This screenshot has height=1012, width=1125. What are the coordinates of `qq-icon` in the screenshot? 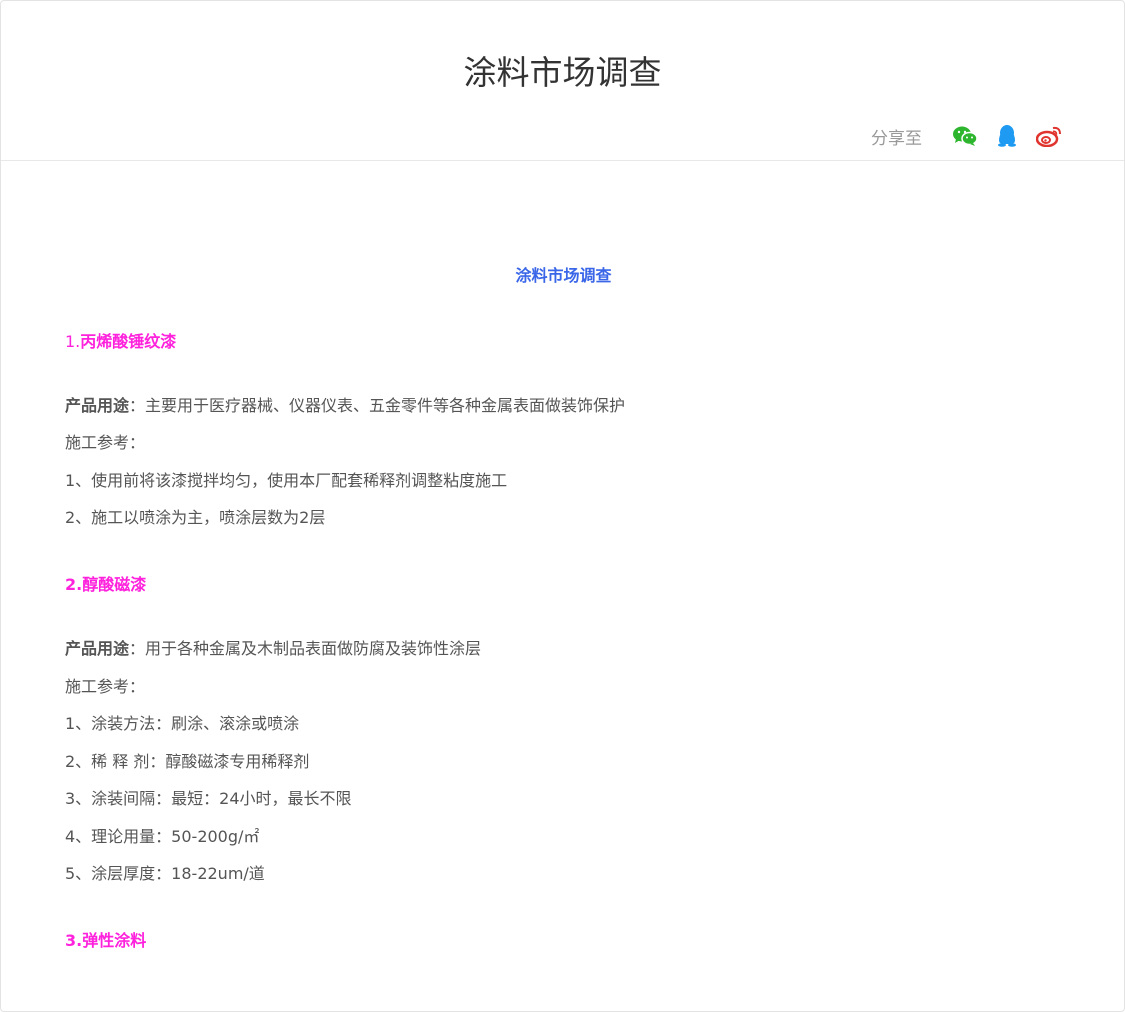 It's located at (1007, 136).